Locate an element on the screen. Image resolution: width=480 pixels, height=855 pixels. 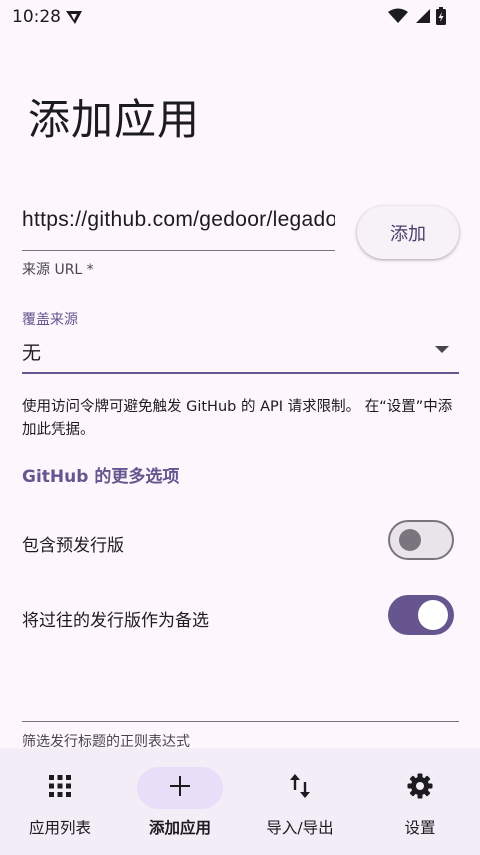
github-options-title: GitHub 的更多选项 is located at coordinates (101, 477).